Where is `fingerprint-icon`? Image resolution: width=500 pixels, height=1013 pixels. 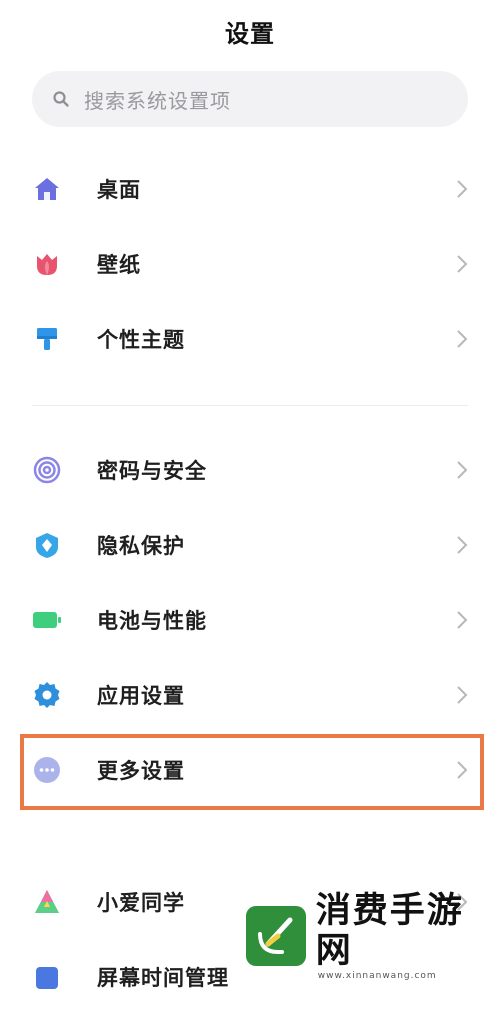
fingerprint-icon is located at coordinates (47, 470).